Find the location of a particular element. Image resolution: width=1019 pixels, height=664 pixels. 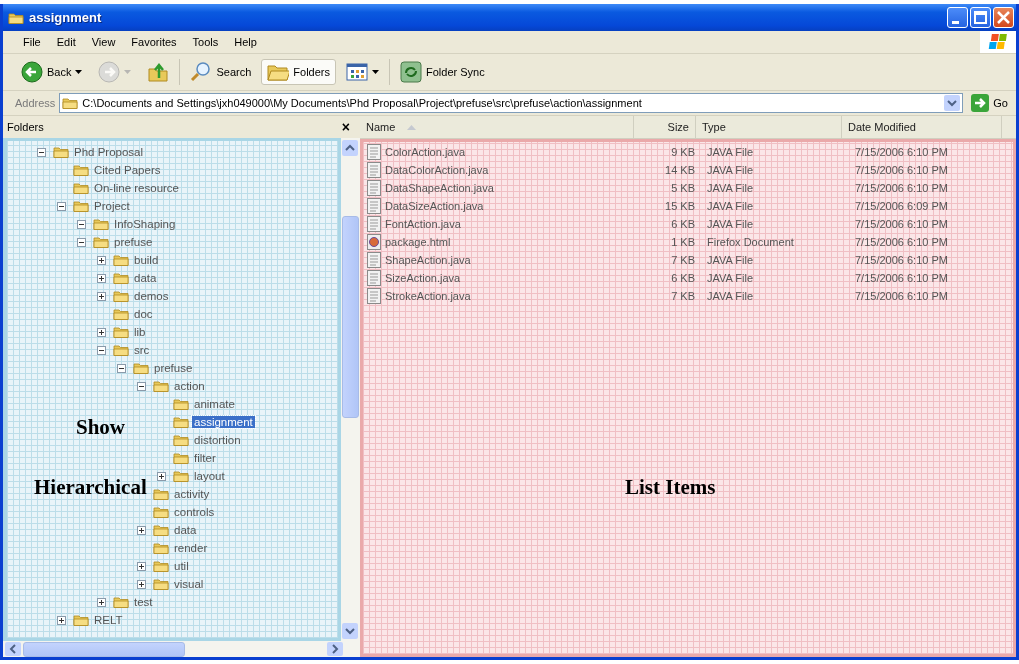

tree-item: controls is located at coordinates (194, 512).